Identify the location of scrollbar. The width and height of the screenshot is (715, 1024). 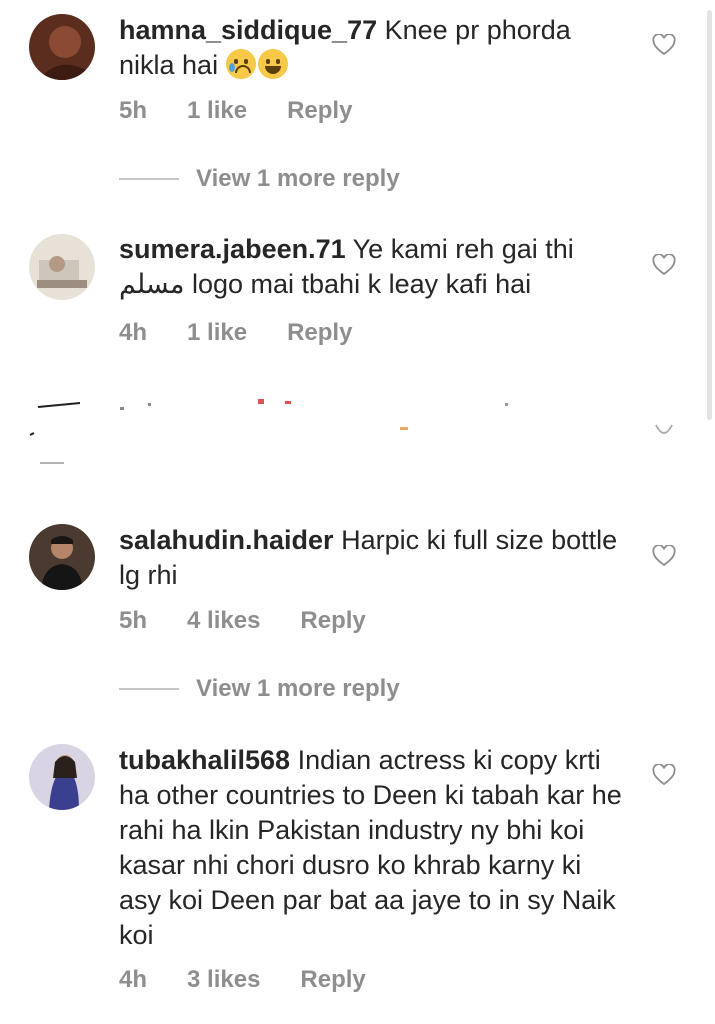
(709, 215).